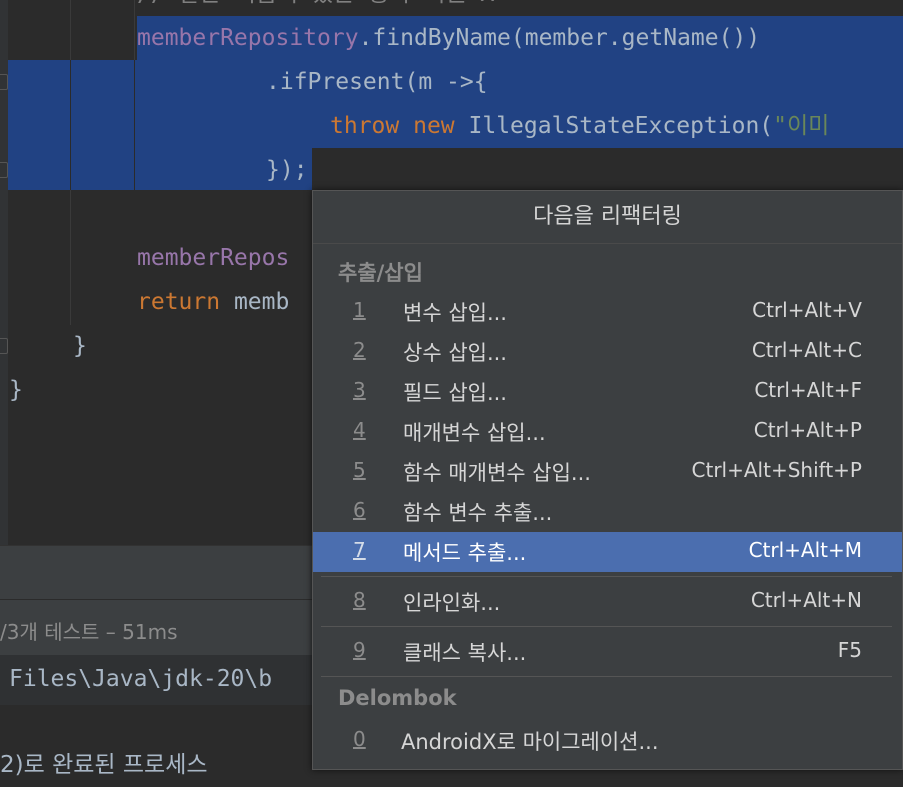 The height and width of the screenshot is (787, 903). I want to click on test-status-bar: /3개 테스트 – 51ms, so click(156, 627).